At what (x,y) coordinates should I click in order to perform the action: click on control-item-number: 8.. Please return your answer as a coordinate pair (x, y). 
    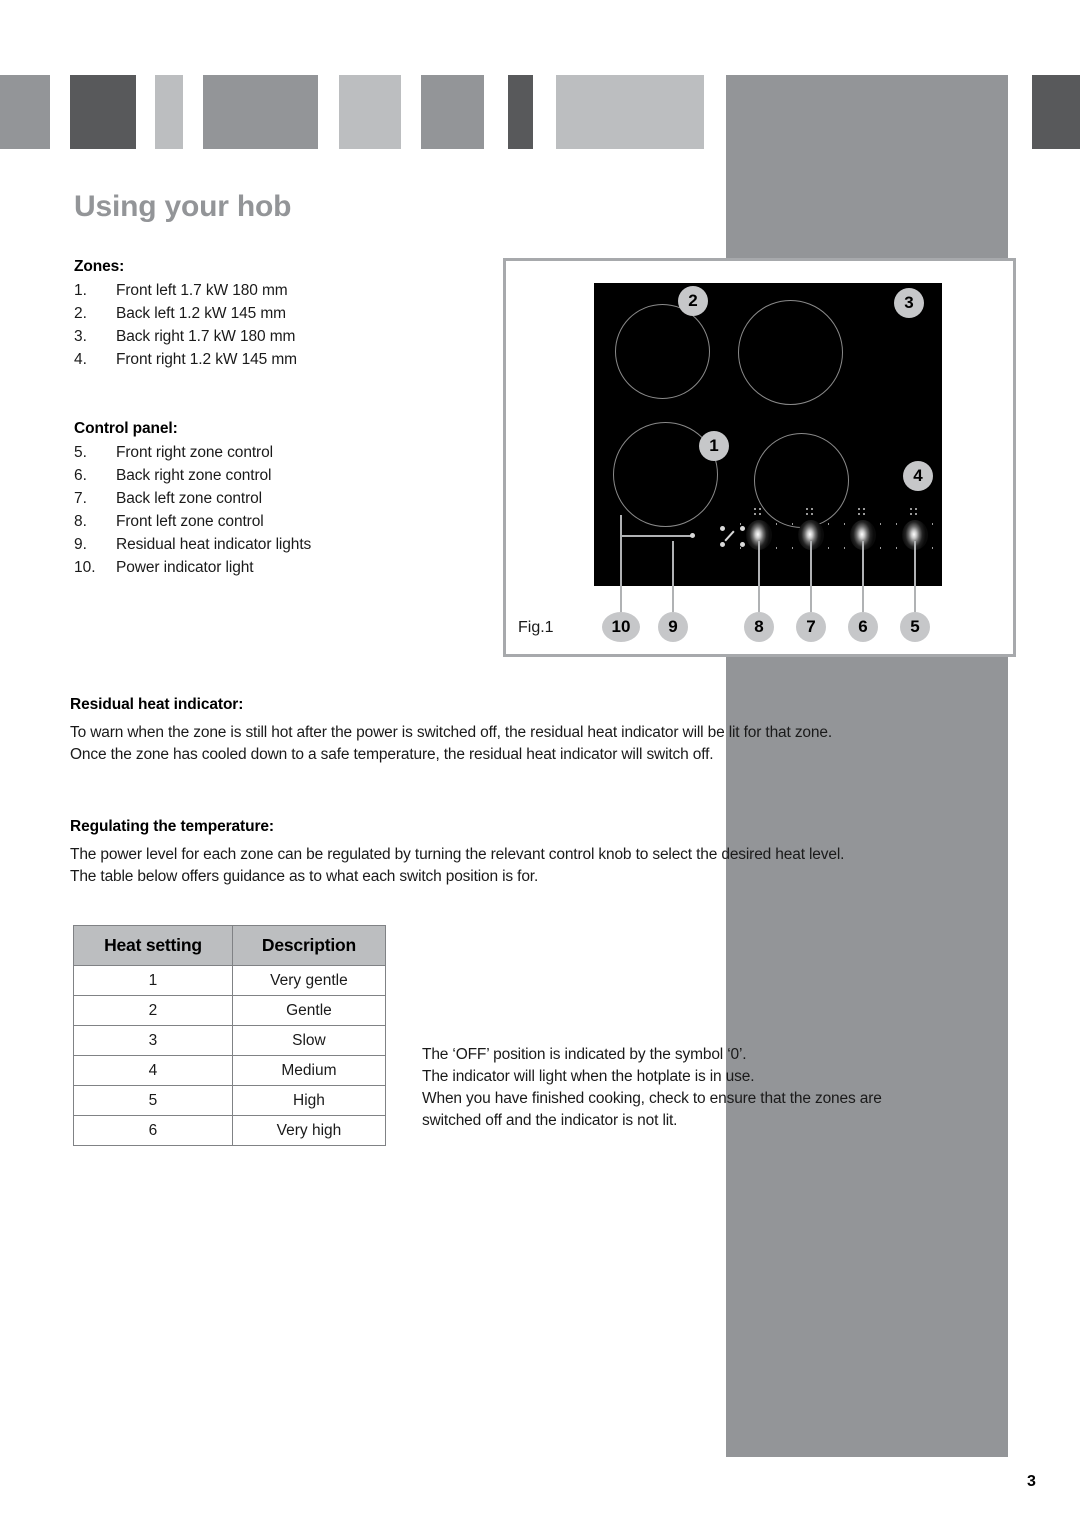
    Looking at the image, I should click on (80, 521).